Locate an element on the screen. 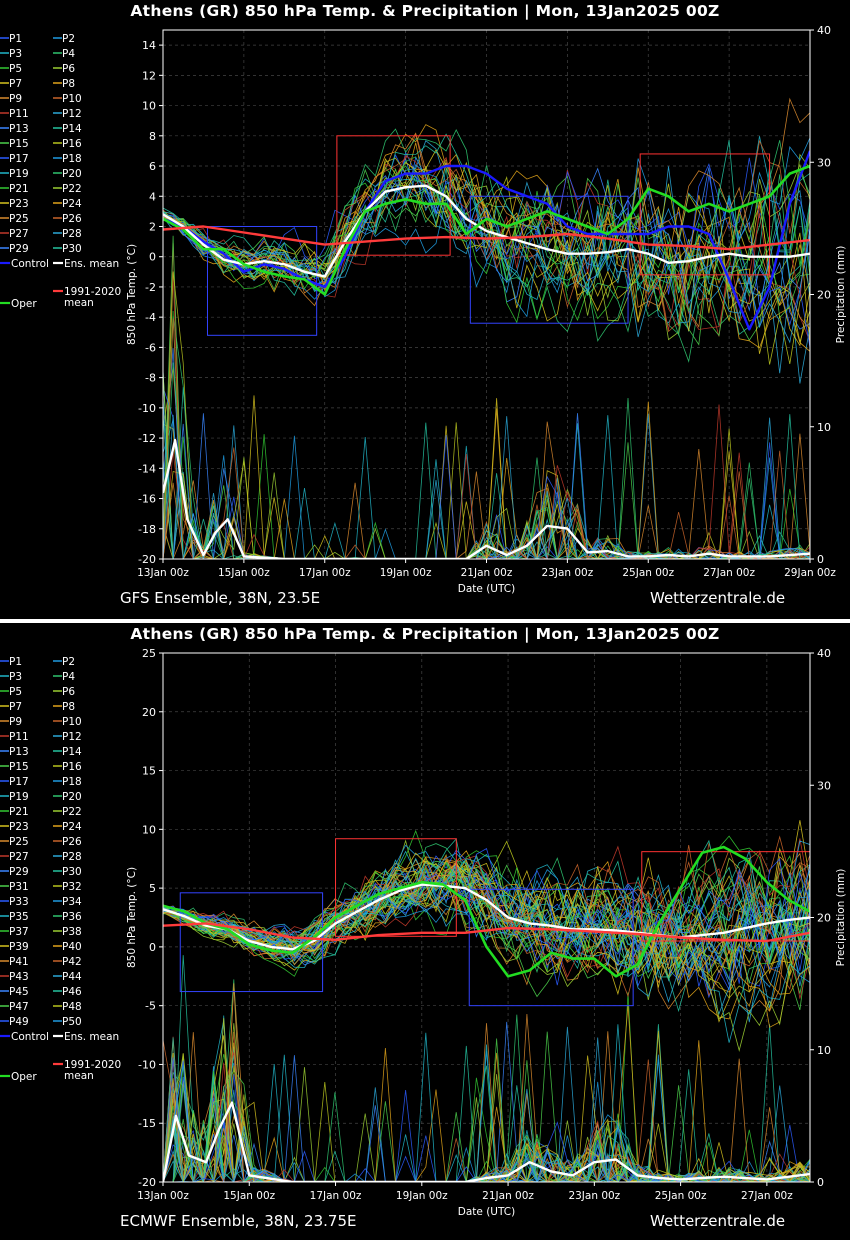 This screenshot has height=1240, width=850. x-axis-label: Date (UTC) is located at coordinates (486, 1212).